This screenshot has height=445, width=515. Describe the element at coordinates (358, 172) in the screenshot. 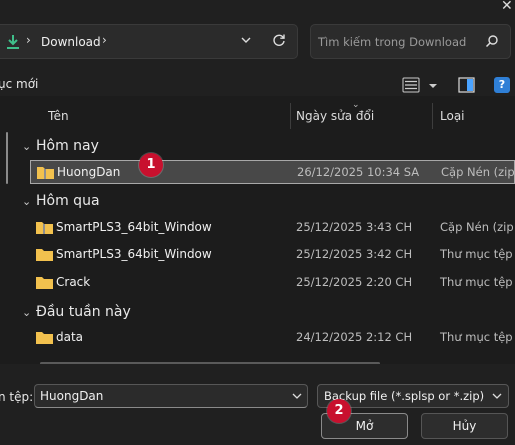

I see `file-date: 26/12/2025 10:34 SA` at that location.